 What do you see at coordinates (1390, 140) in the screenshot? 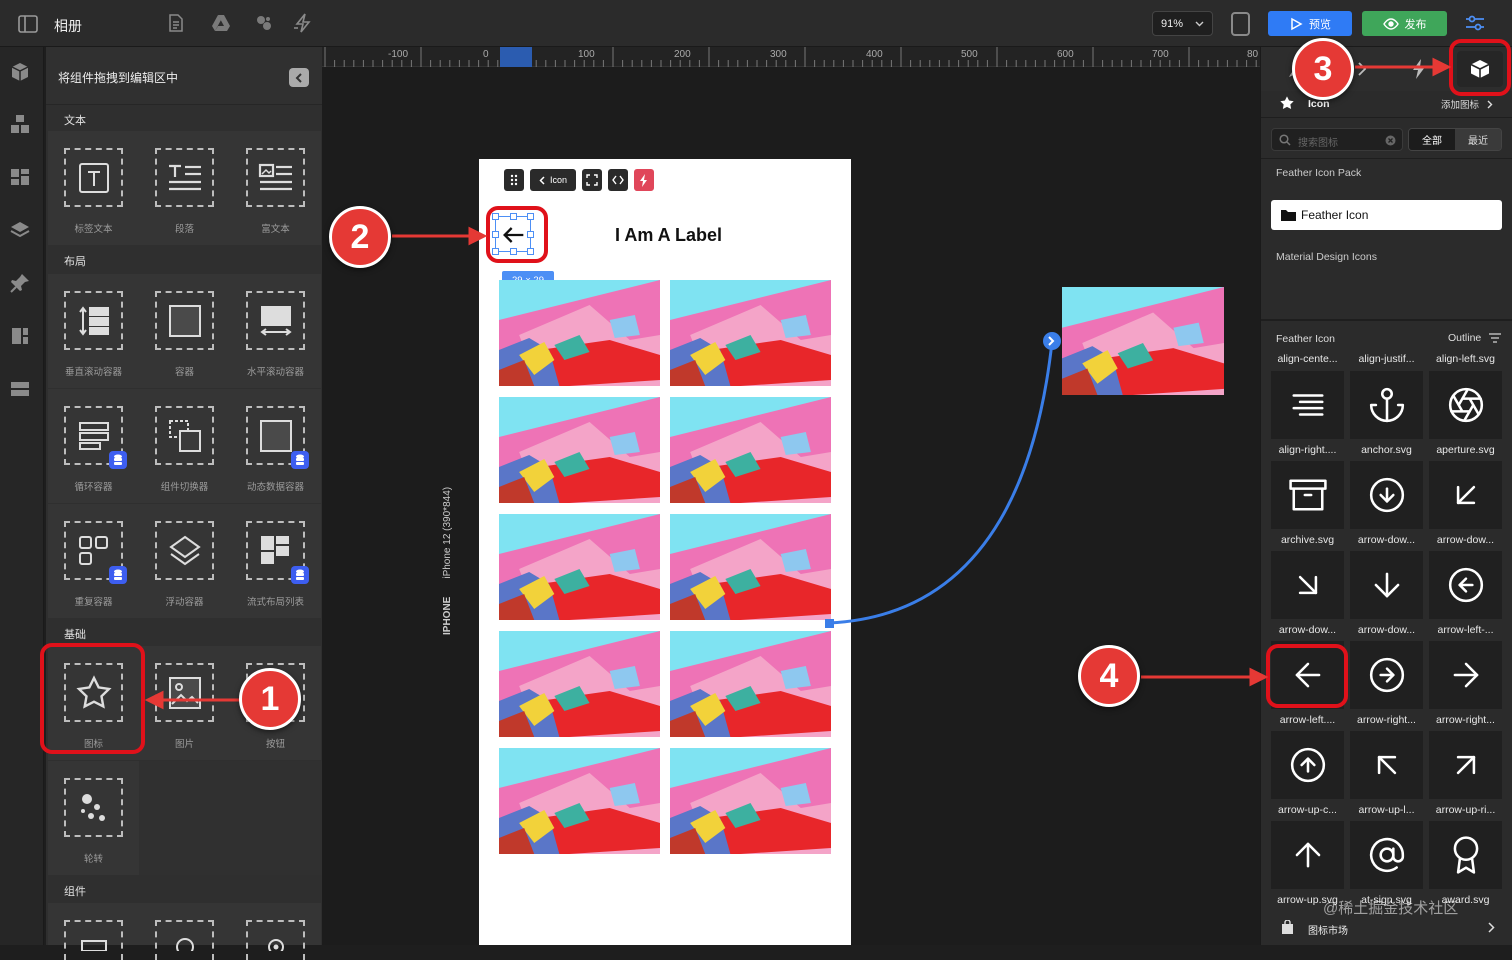
I see `clear-search-icon` at bounding box center [1390, 140].